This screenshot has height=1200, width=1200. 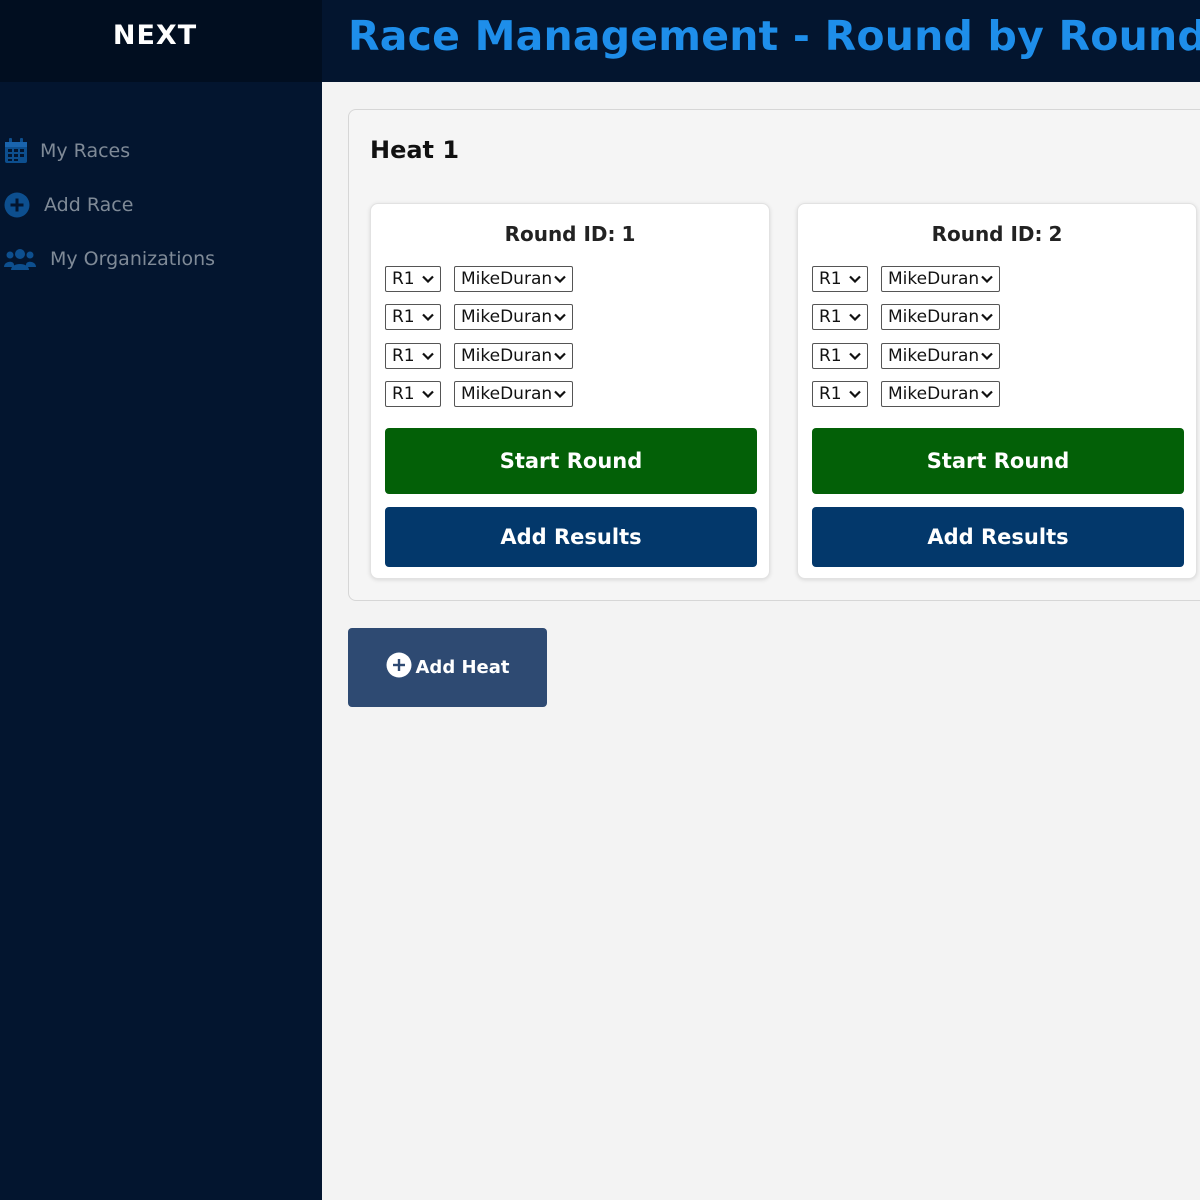 I want to click on top-bar: Race Management - Round by Round, so click(x=761, y=41).